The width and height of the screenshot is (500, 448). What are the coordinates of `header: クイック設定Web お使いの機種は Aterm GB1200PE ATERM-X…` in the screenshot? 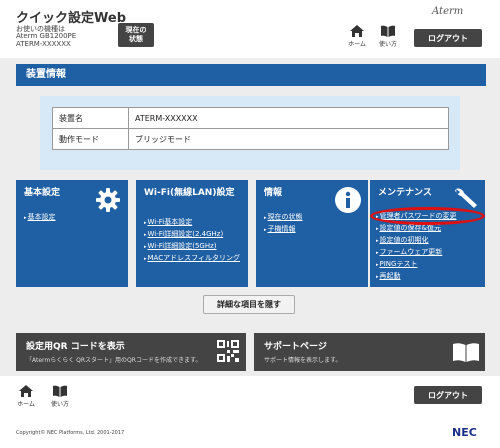 It's located at (250, 29).